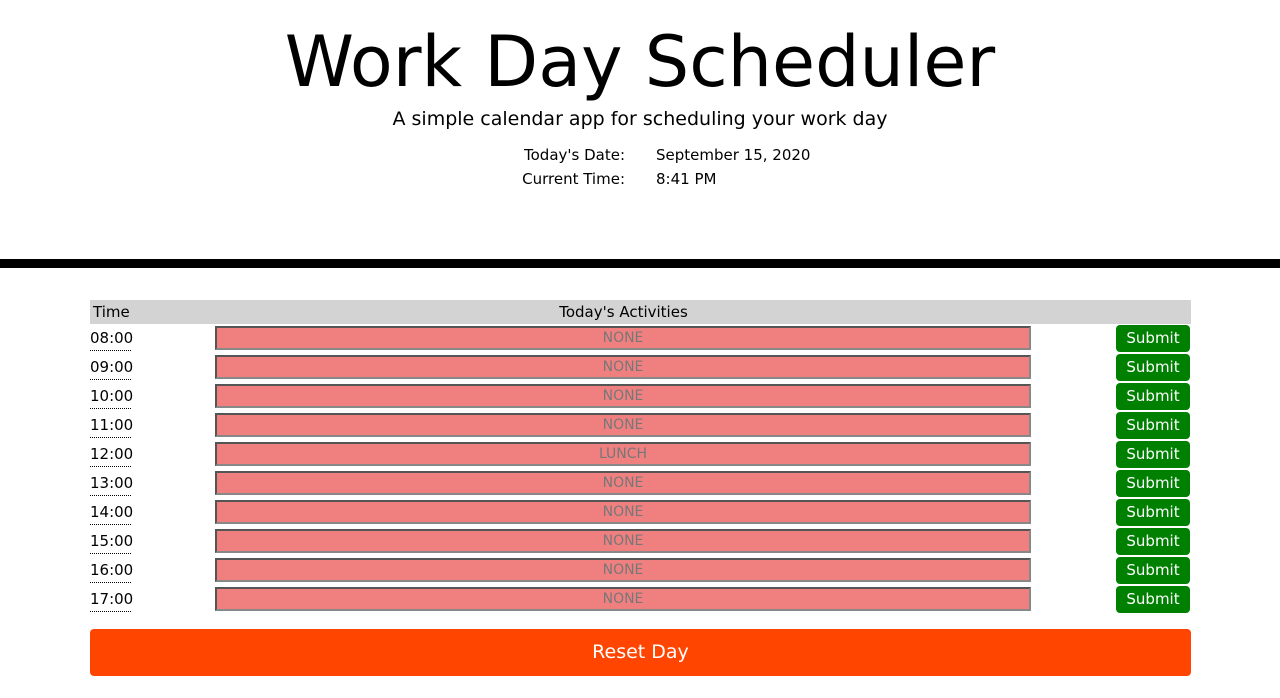 This screenshot has height=698, width=1280. Describe the element at coordinates (111, 456) in the screenshot. I see `hour-label: 12:00` at that location.